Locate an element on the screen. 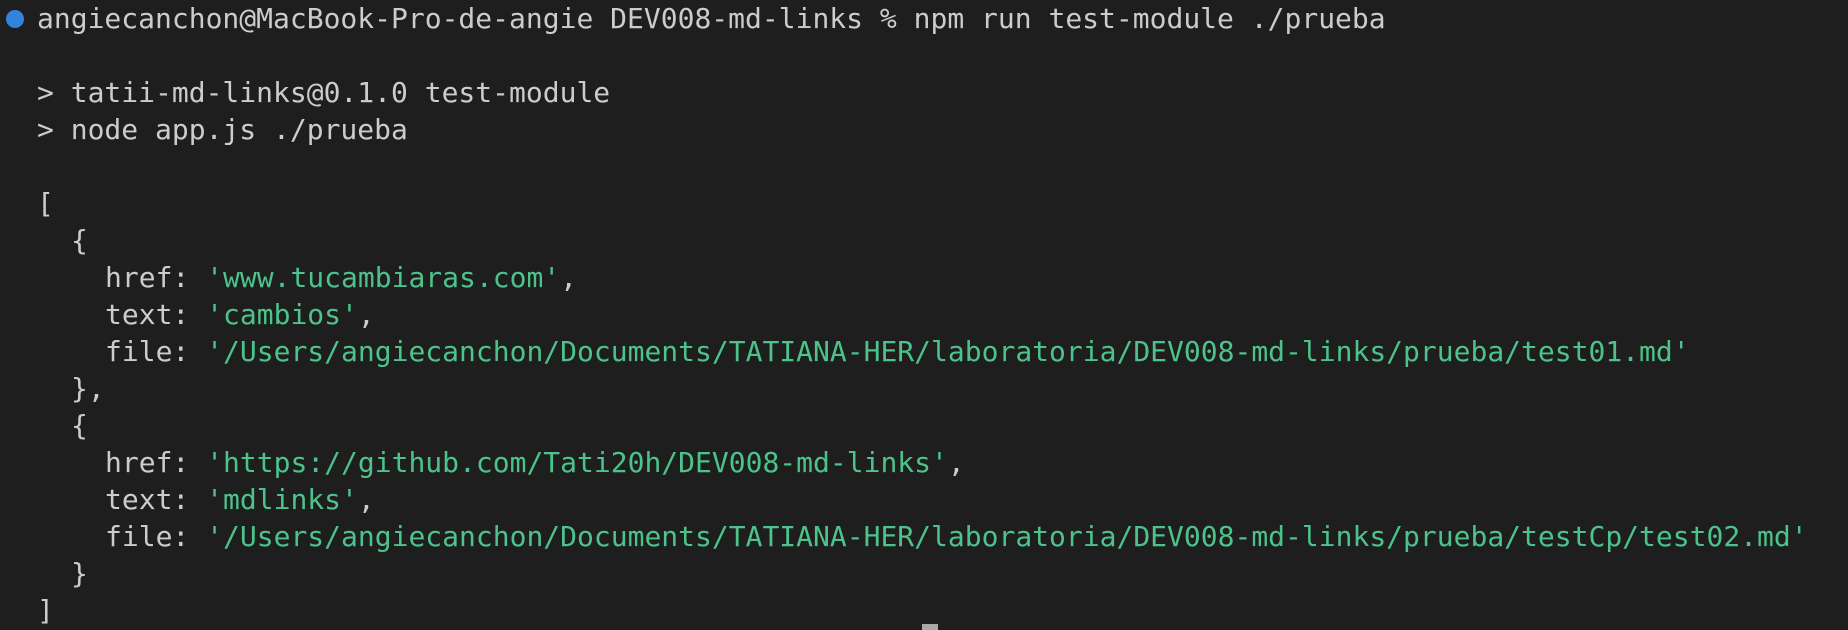 This screenshot has height=630, width=1848. array-open-bracket: [ is located at coordinates (45, 203).